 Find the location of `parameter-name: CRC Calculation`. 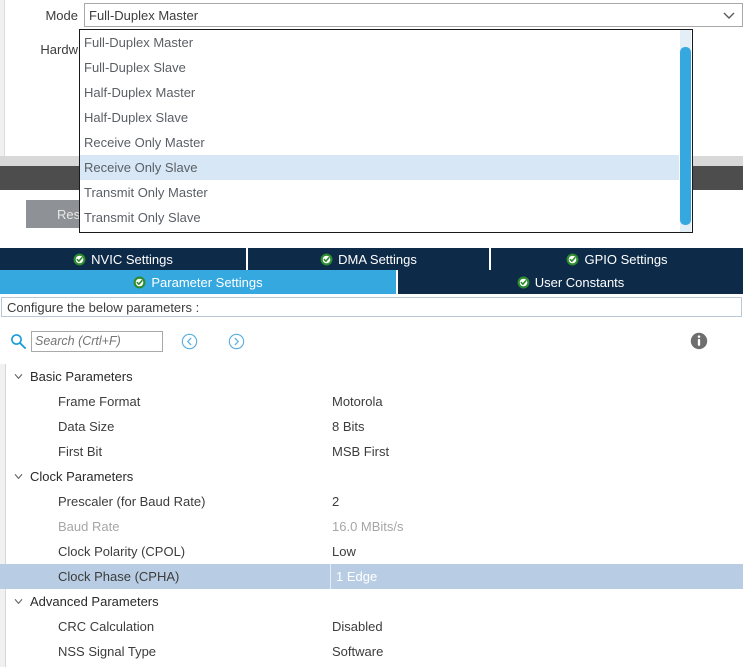

parameter-name: CRC Calculation is located at coordinates (106, 626).